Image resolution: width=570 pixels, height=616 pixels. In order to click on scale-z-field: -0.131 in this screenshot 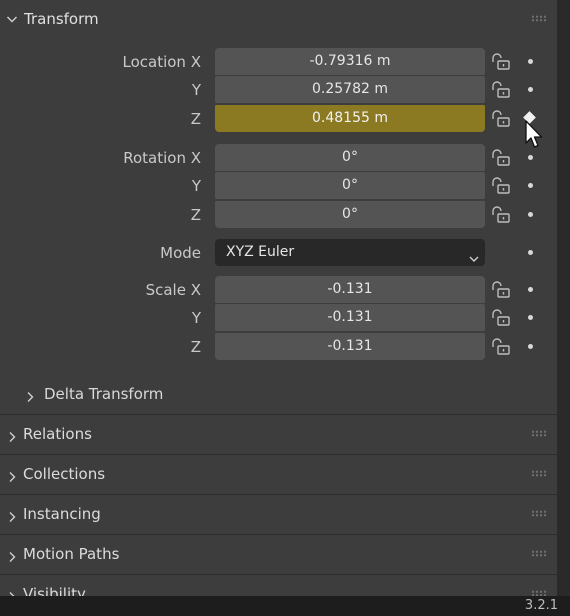, I will do `click(350, 346)`.